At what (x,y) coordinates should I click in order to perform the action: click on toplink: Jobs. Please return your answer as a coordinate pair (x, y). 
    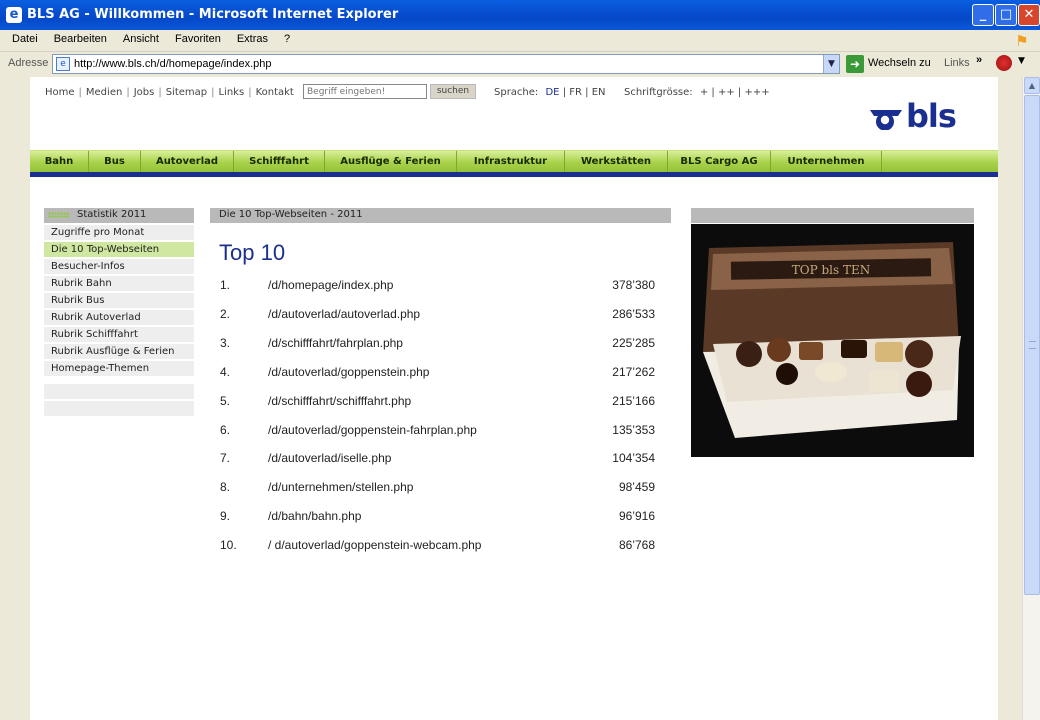
    Looking at the image, I should click on (144, 92).